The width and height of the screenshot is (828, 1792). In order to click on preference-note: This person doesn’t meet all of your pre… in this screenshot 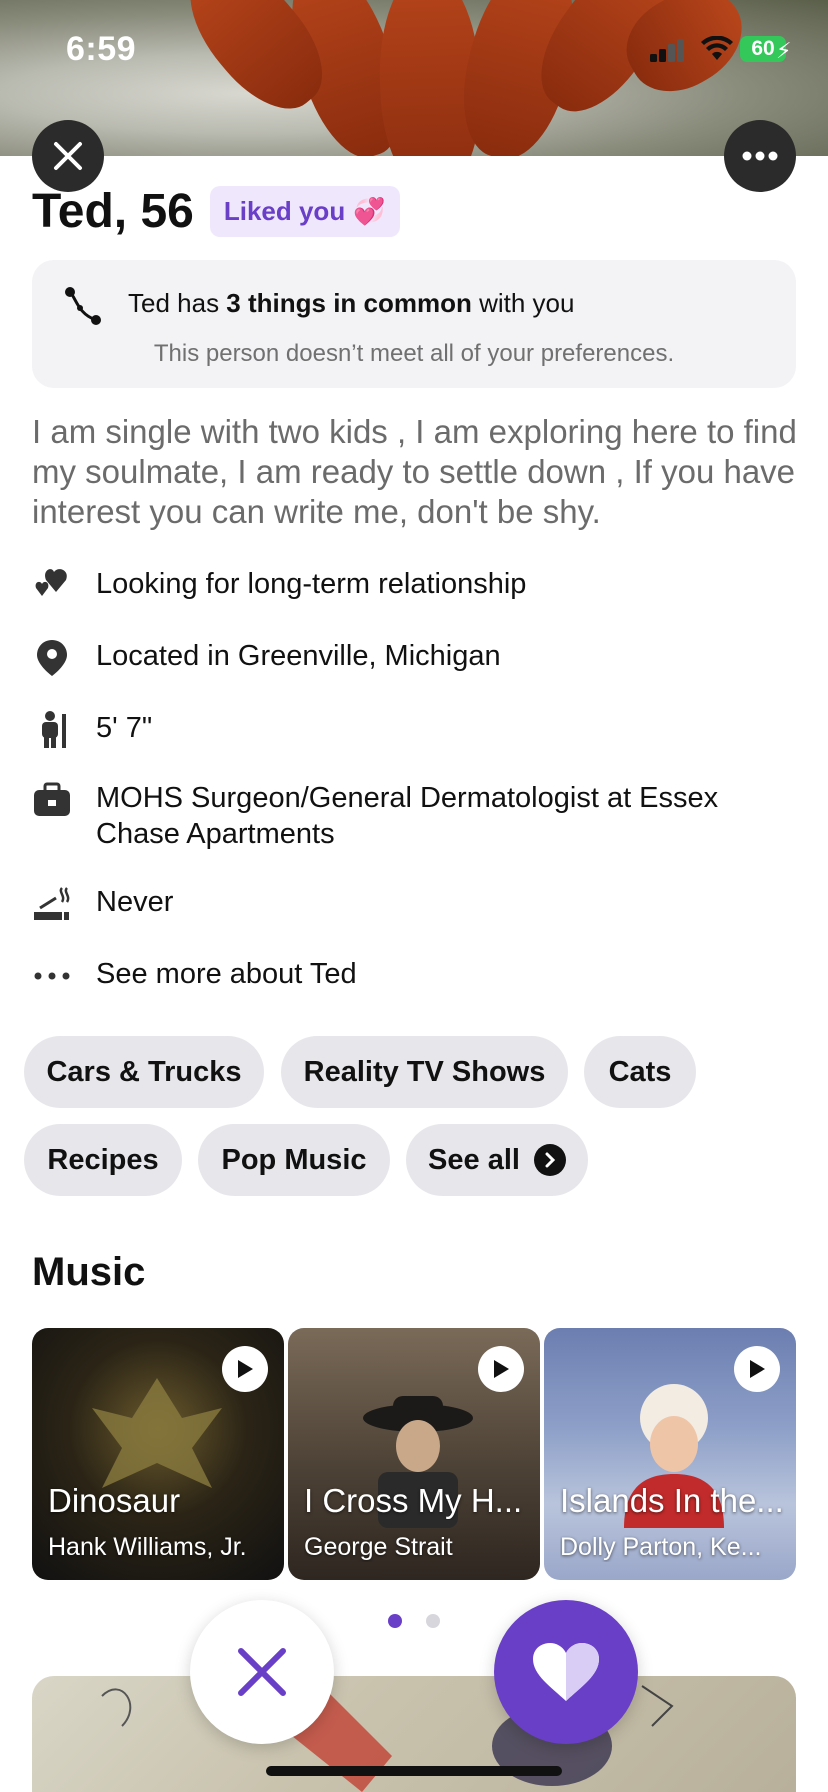, I will do `click(414, 353)`.